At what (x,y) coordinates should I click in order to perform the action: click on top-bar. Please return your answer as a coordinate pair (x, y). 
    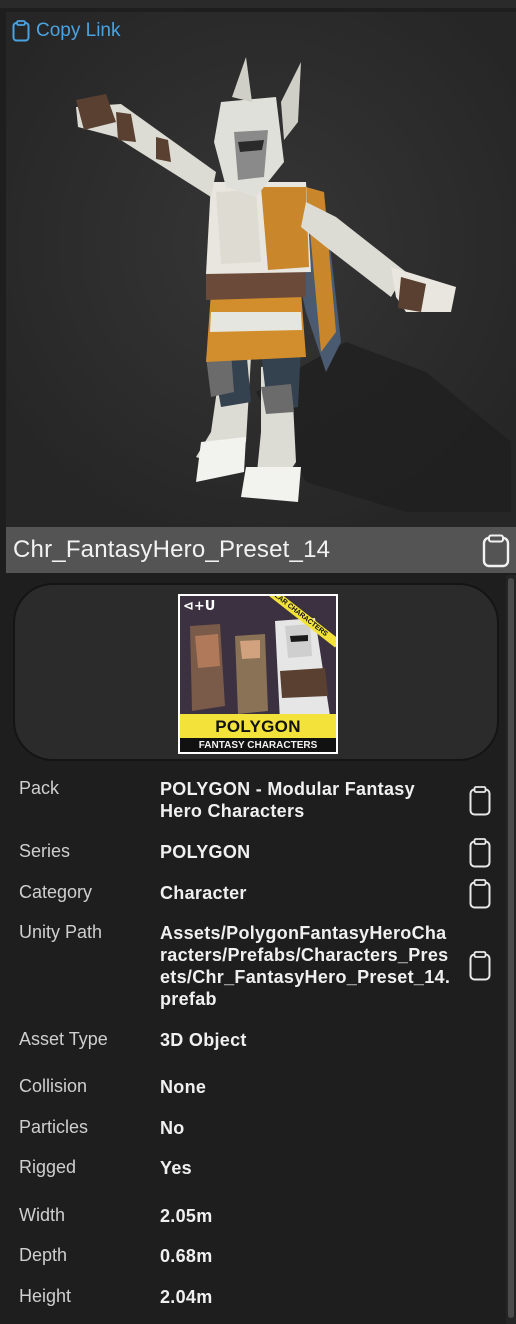
    Looking at the image, I should click on (258, 4).